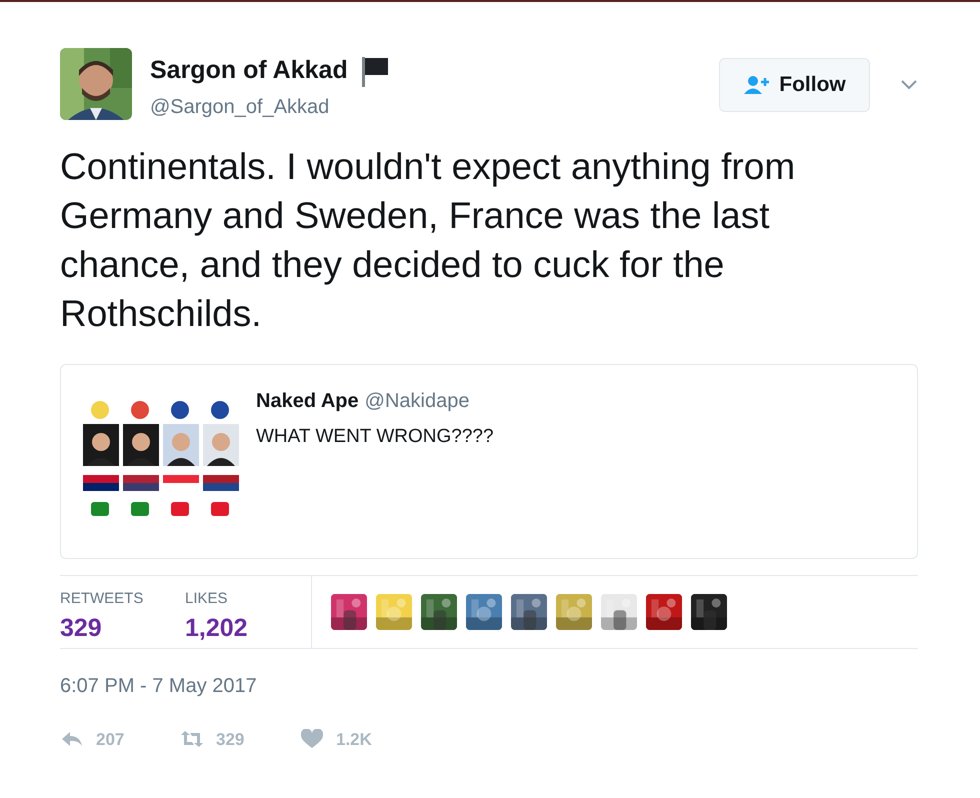 The width and height of the screenshot is (980, 798). I want to click on stat-value: 329, so click(122, 629).